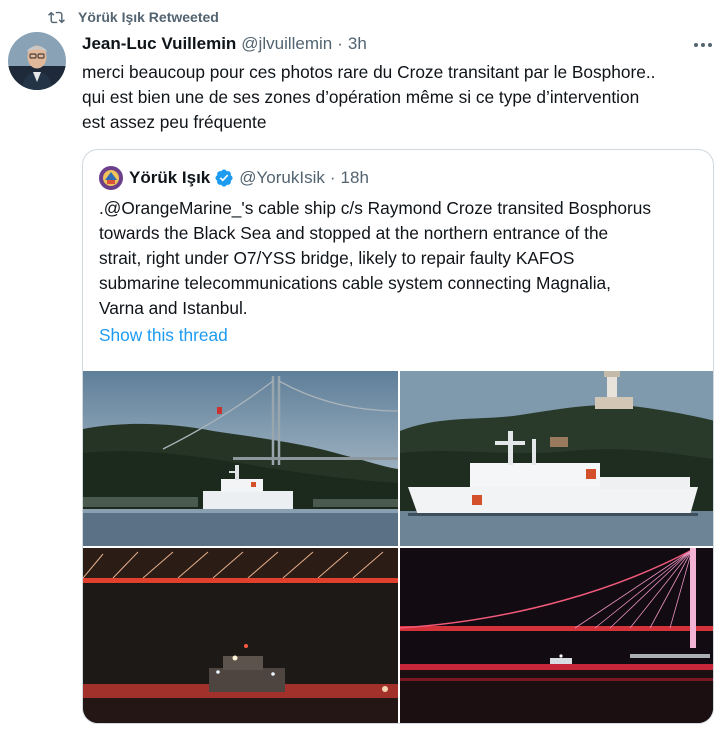 Image resolution: width=728 pixels, height=729 pixels. Describe the element at coordinates (355, 178) in the screenshot. I see `quoted-tweet-timestamp: 18h` at that location.